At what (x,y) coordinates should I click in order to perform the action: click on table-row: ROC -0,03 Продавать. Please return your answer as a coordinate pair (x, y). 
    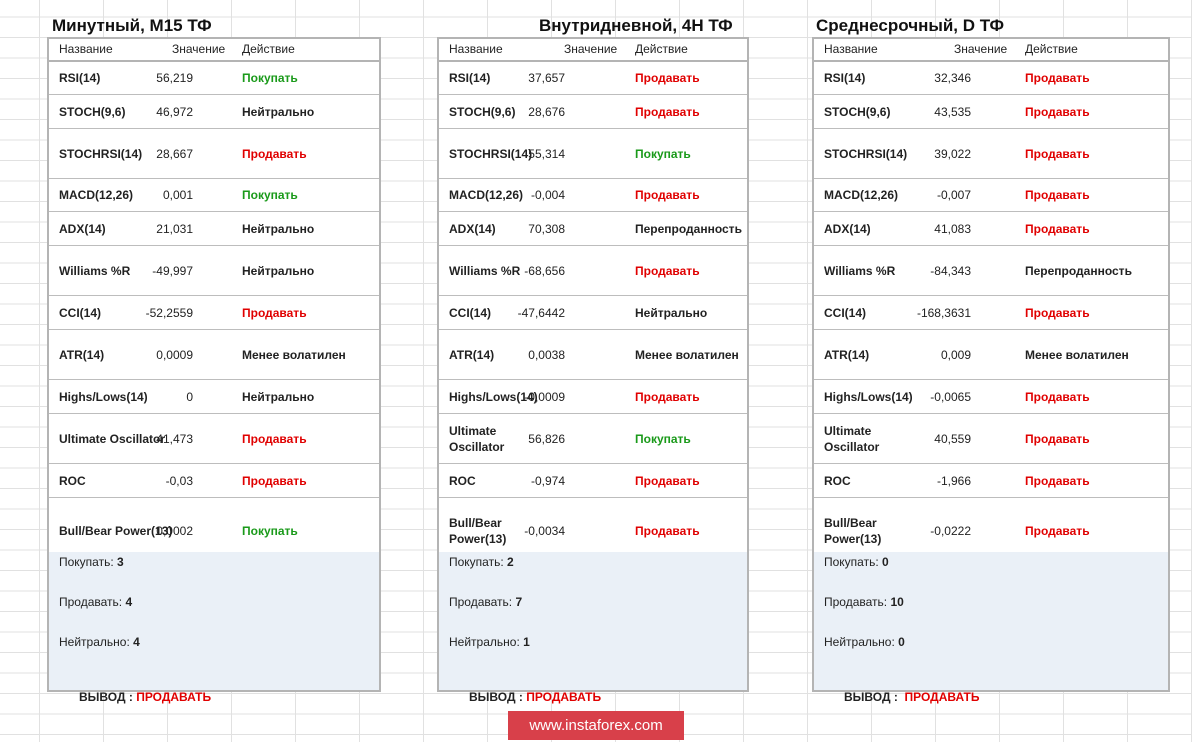
    Looking at the image, I should click on (214, 481).